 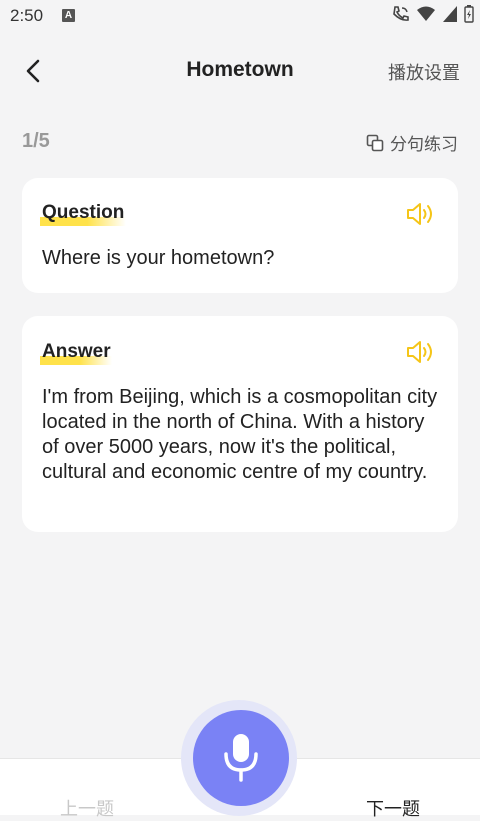 I want to click on split-practice-label: 分句练习, so click(x=424, y=144).